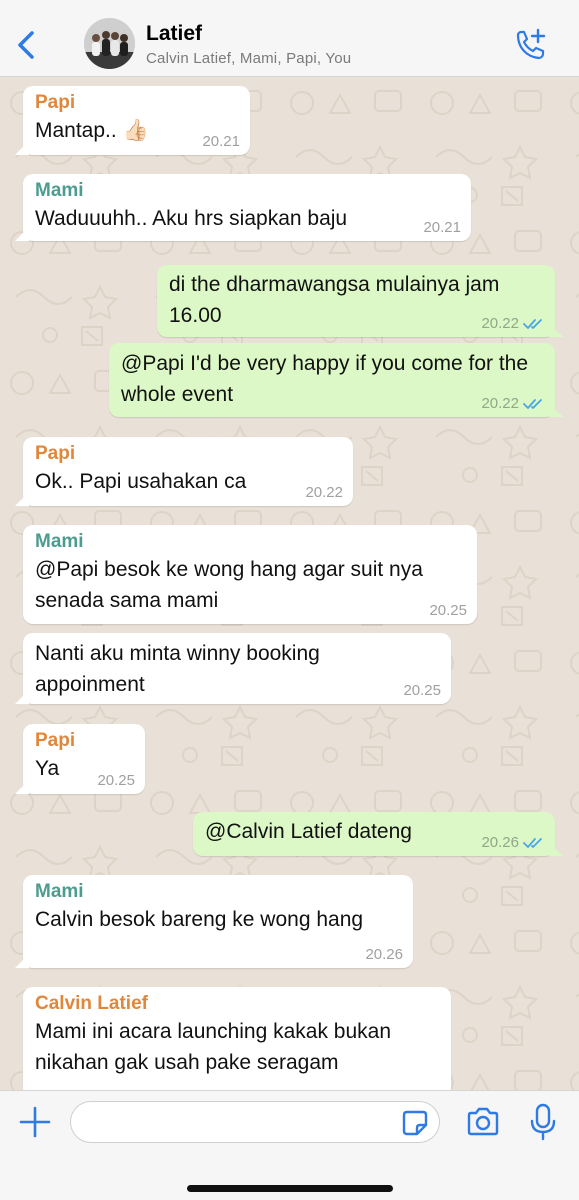  What do you see at coordinates (237, 1004) in the screenshot?
I see `sender-name: Calvin Latief` at bounding box center [237, 1004].